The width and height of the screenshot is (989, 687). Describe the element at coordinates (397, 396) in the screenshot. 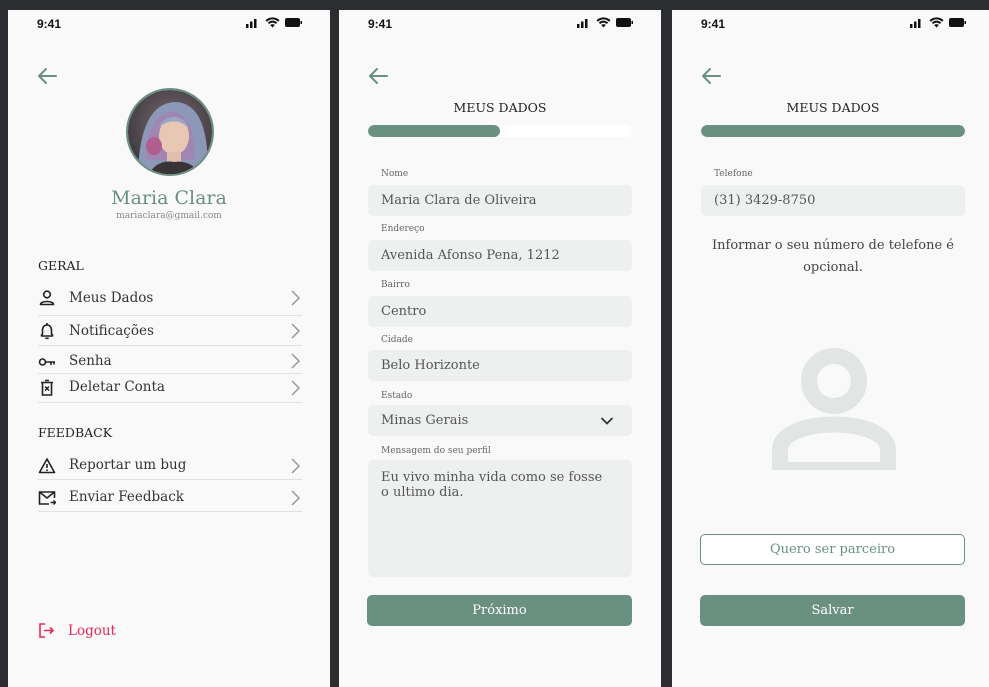

I see `estado-label: Estado` at that location.